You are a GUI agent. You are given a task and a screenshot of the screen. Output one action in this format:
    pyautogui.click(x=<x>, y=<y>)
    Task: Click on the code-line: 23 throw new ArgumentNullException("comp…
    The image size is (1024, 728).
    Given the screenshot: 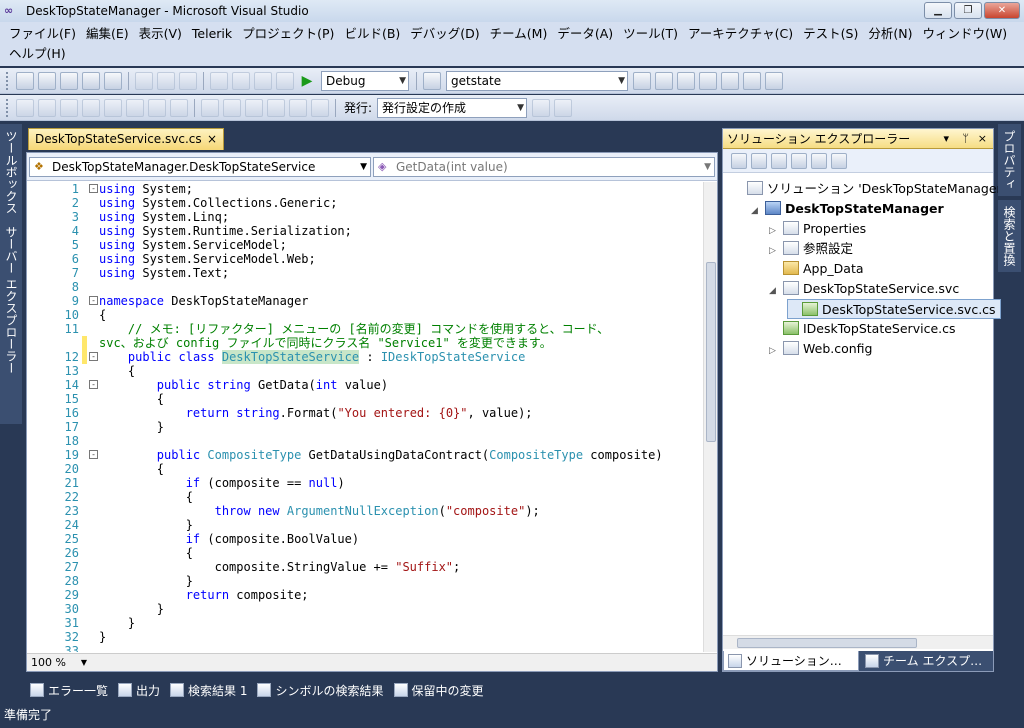 What is the action you would take?
    pyautogui.click(x=365, y=511)
    